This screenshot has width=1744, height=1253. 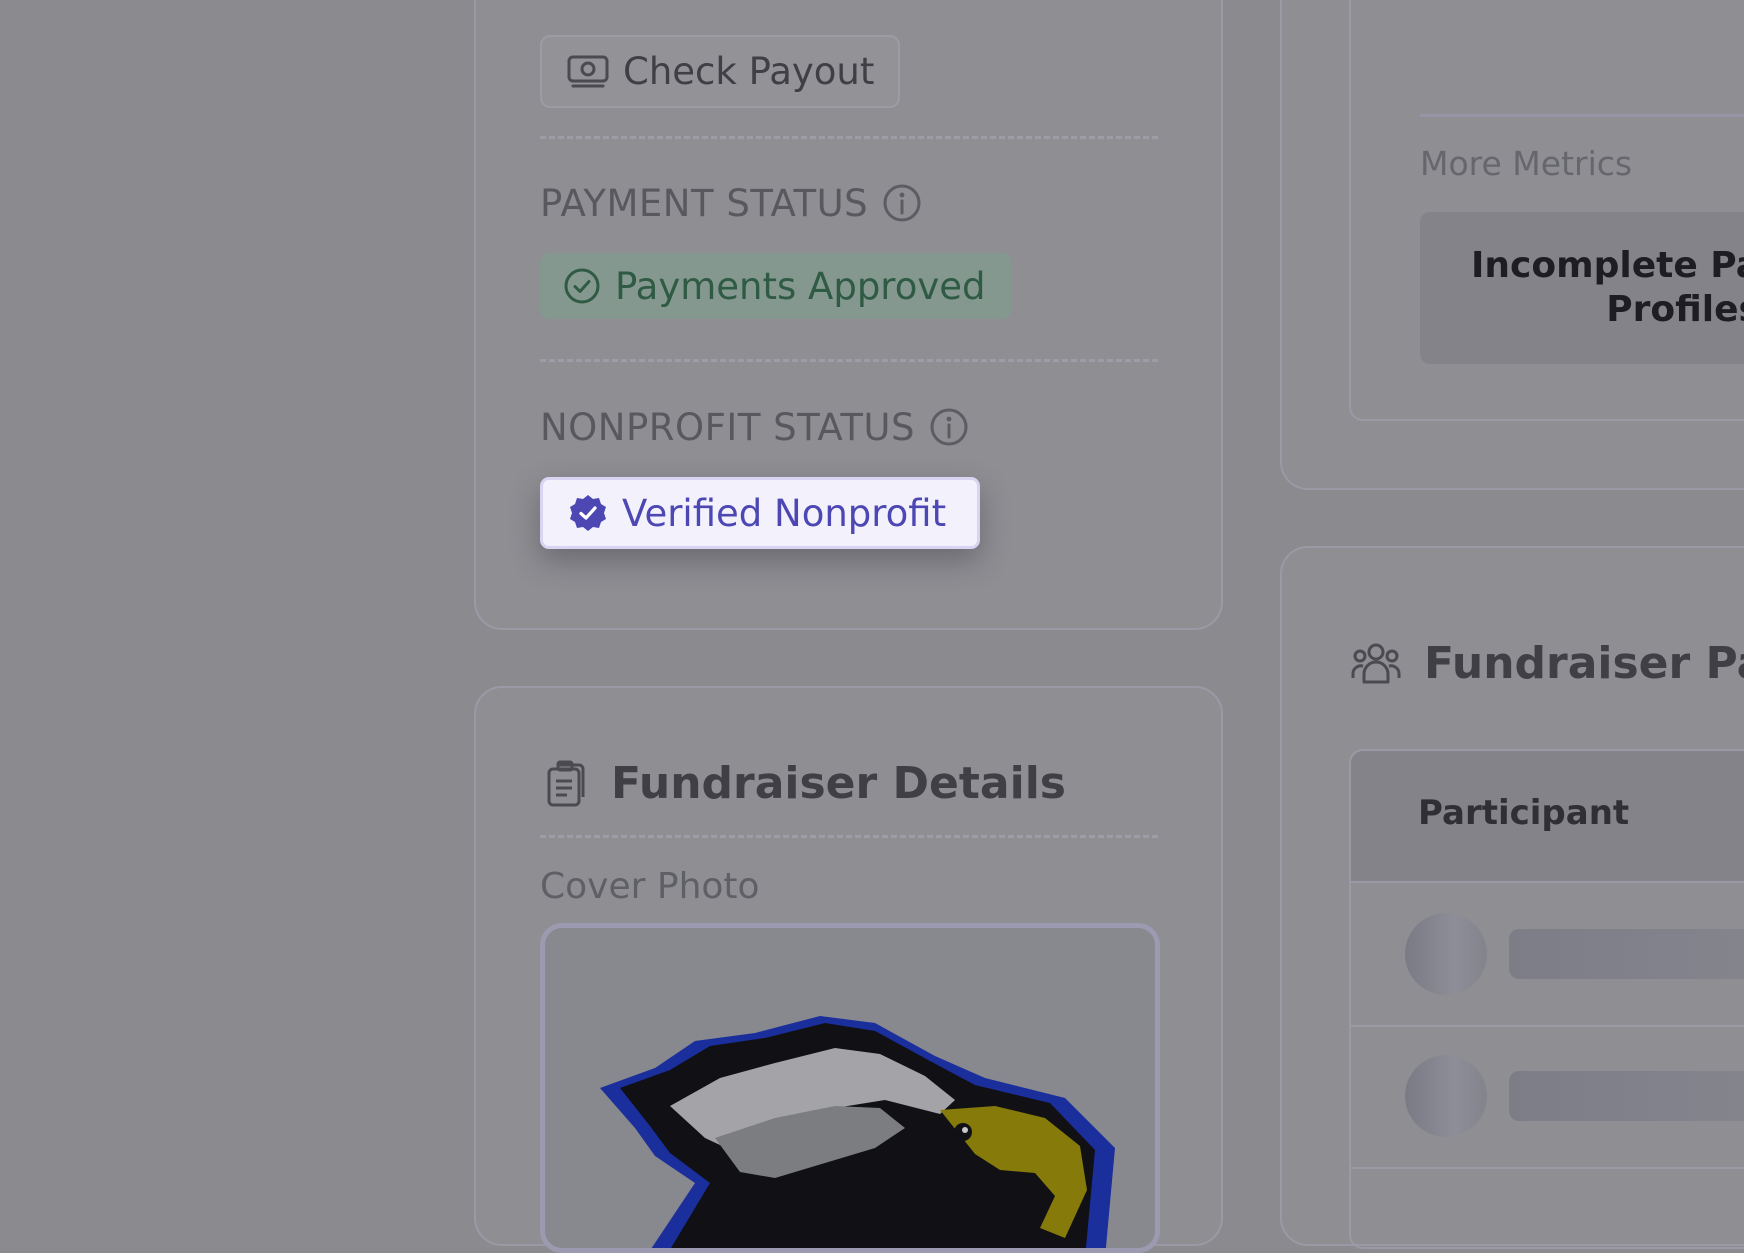 I want to click on verified-nonprofit-badge: Verified Nonprofit, so click(x=760, y=513).